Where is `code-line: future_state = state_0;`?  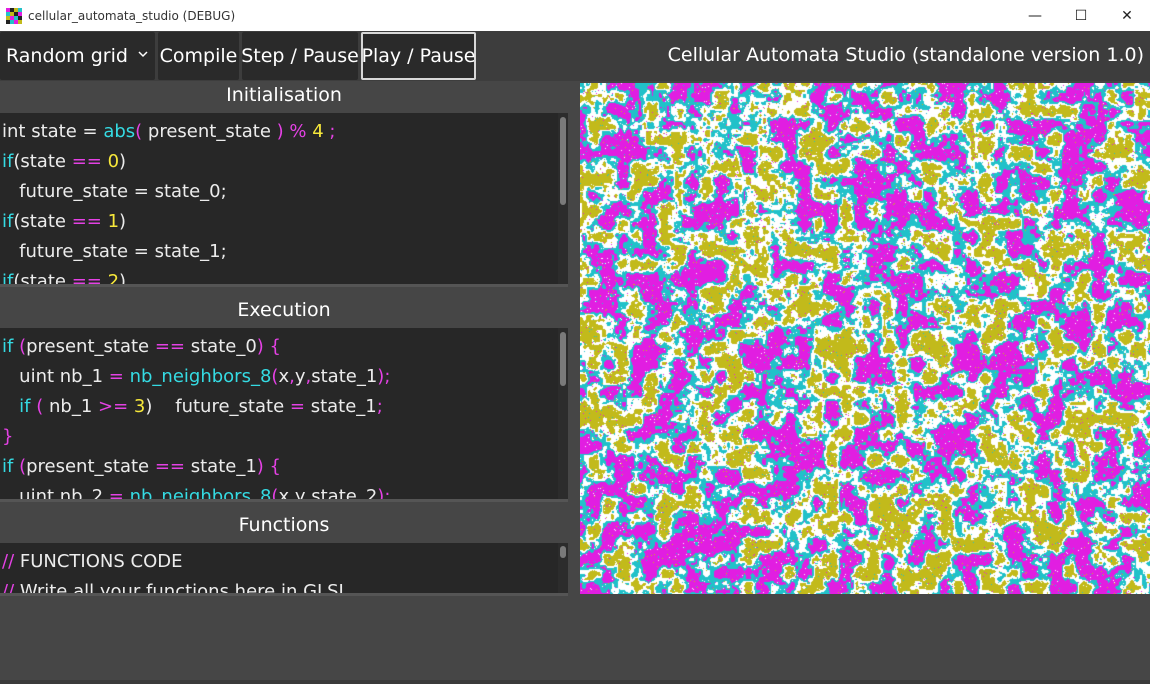
code-line: future_state = state_0; is located at coordinates (284, 192).